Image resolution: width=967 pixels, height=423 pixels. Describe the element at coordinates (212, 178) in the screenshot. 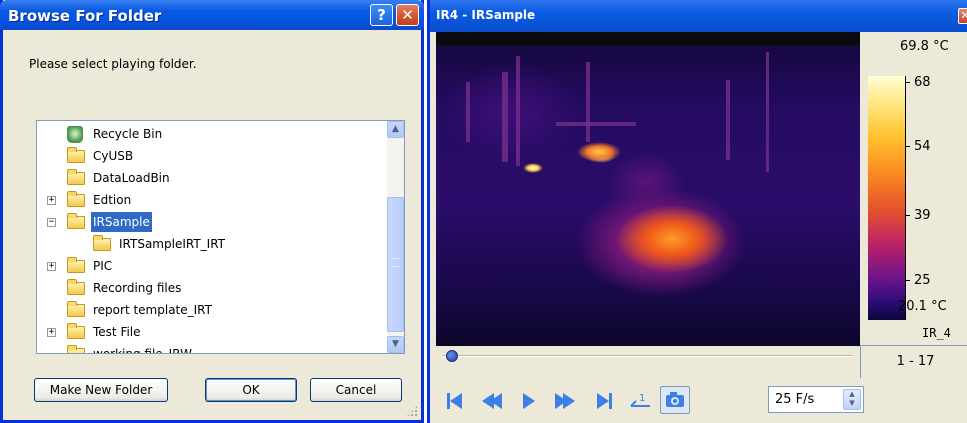

I see `tree-item-dataloadbin: DataLoadBin` at that location.